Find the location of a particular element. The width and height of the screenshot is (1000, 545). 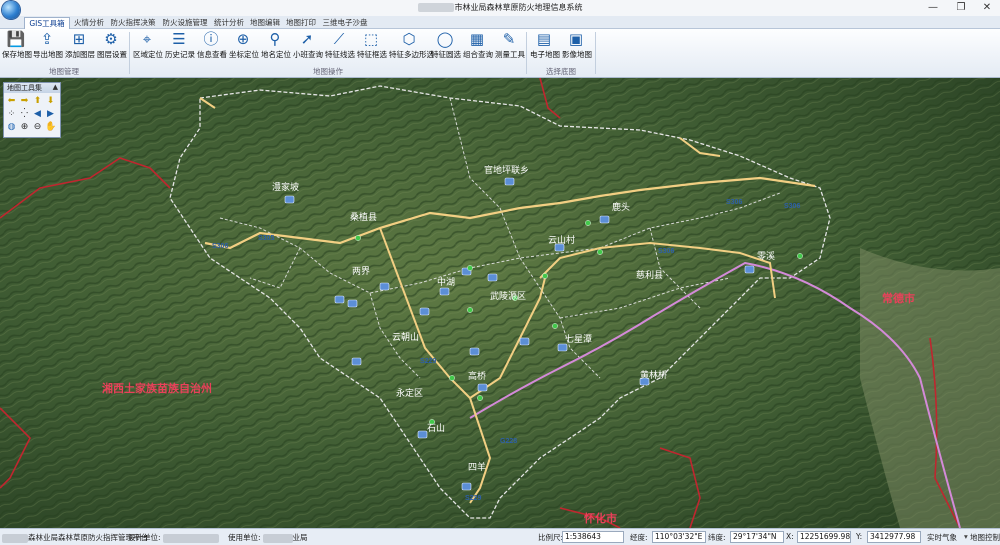

toolbox-title: 地图工具集 is located at coordinates (32, 88).